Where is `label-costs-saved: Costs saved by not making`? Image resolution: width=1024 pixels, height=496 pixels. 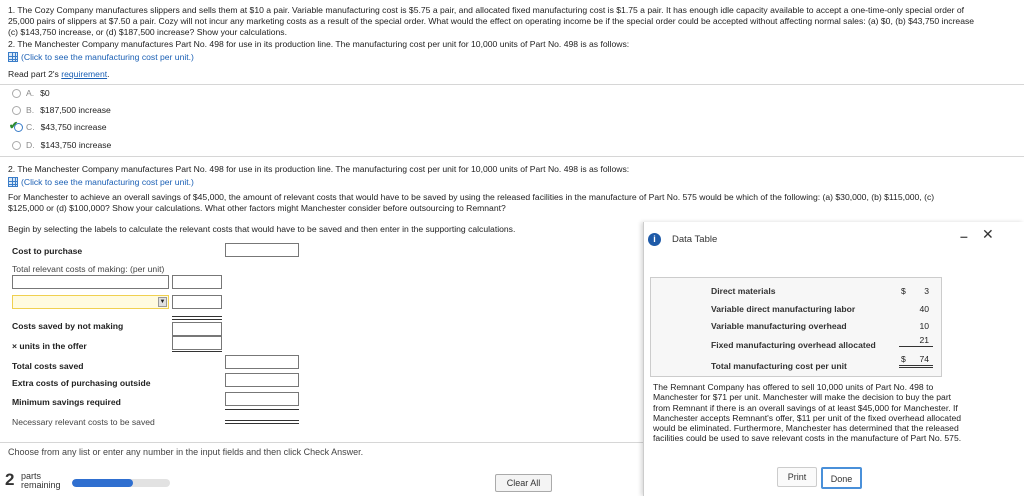 label-costs-saved: Costs saved by not making is located at coordinates (68, 326).